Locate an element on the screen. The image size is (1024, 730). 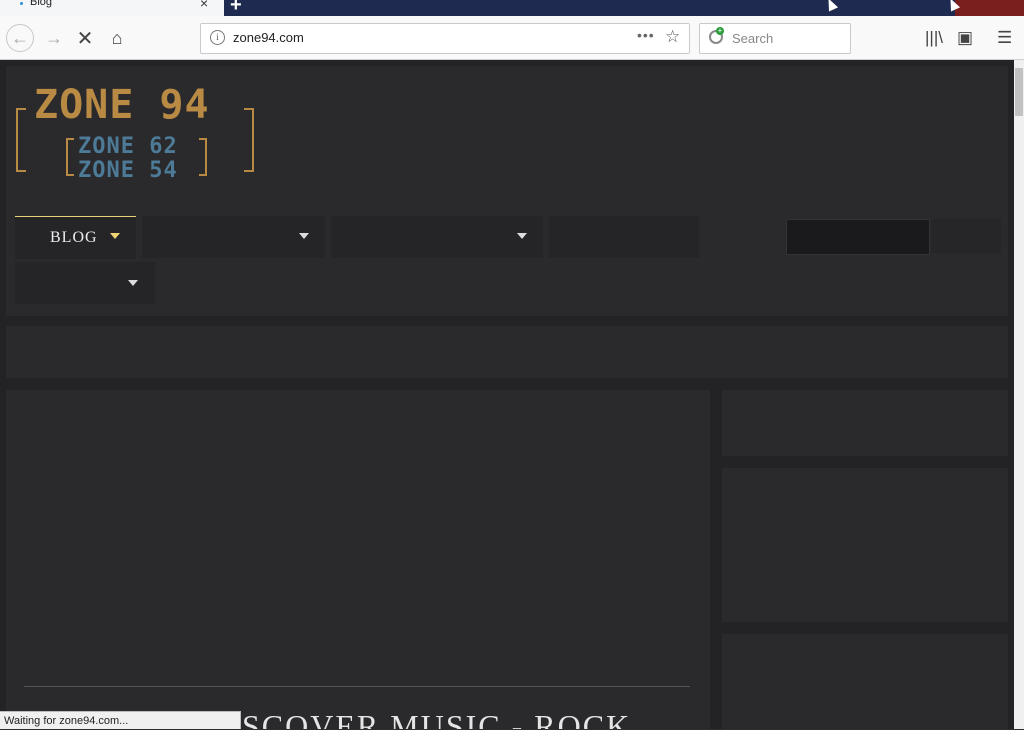
post-headline: SCOVER MUSIC - ROCK is located at coordinates (436, 718).